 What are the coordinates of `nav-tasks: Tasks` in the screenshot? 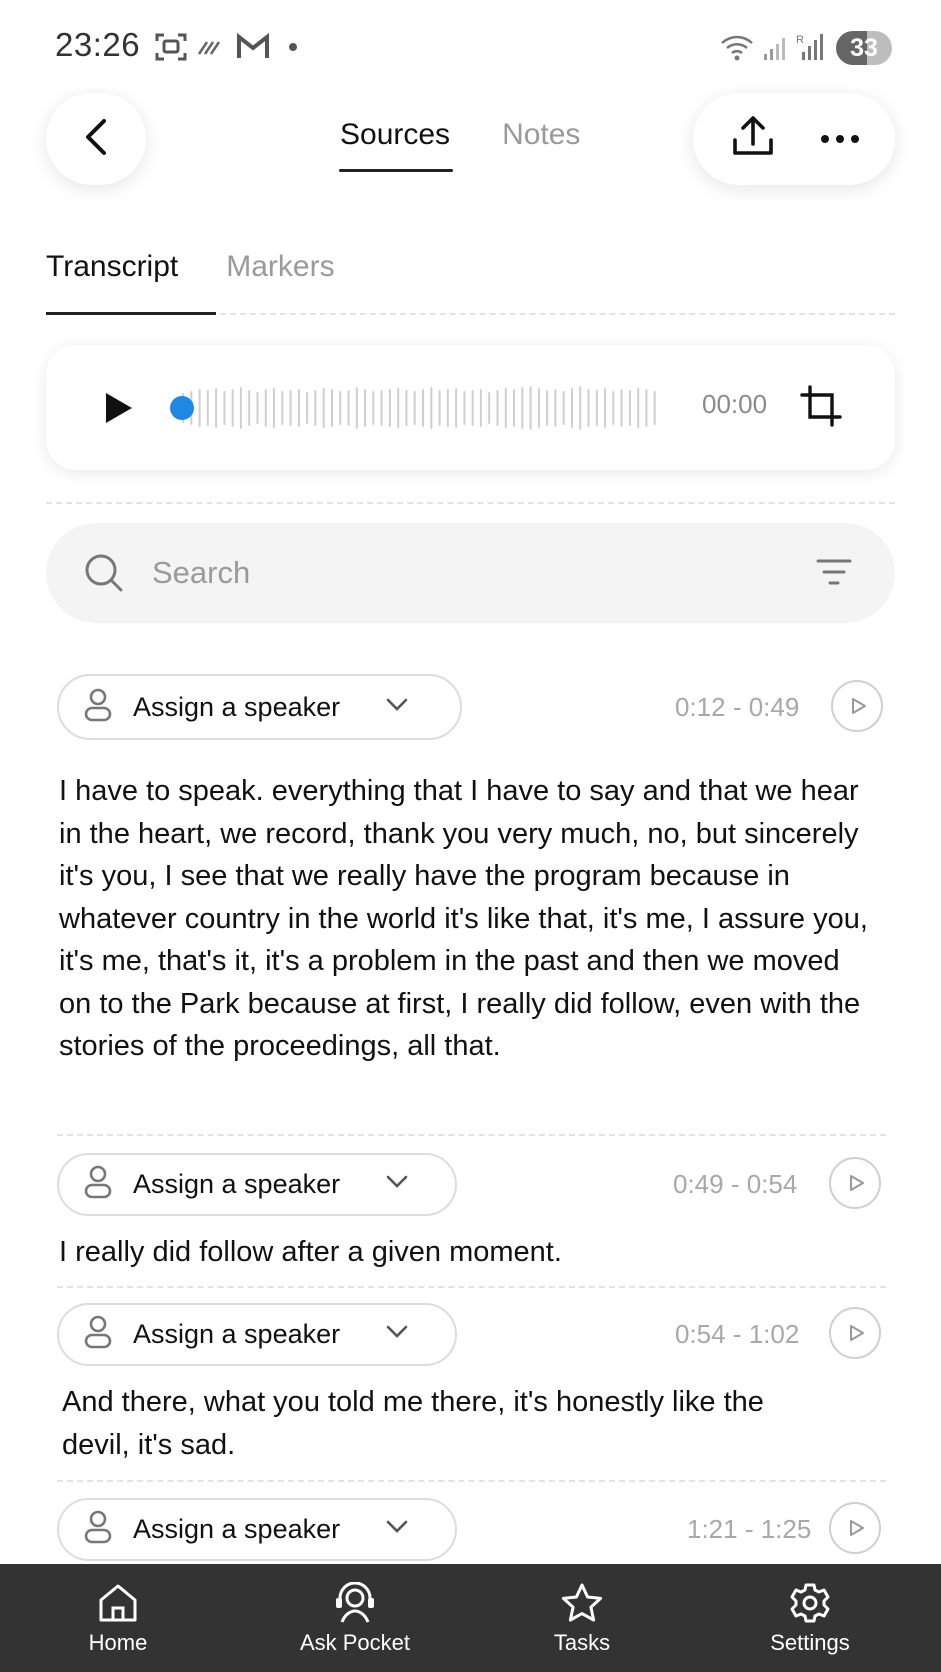 It's located at (582, 1610).